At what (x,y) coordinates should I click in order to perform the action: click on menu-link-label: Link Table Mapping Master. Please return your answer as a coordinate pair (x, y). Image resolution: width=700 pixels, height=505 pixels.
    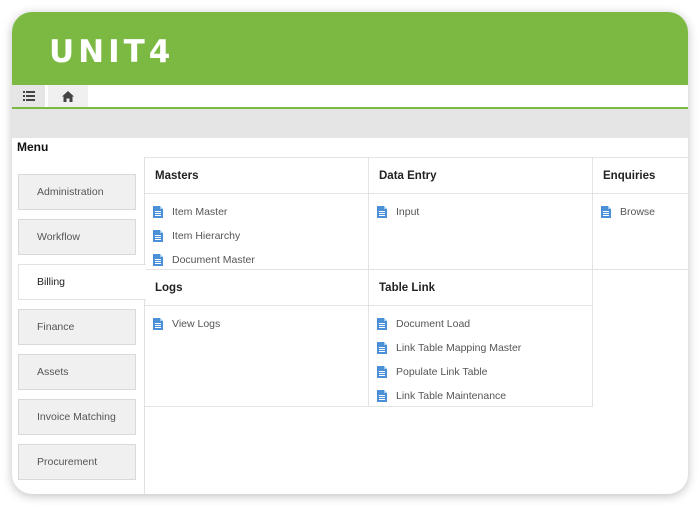
    Looking at the image, I should click on (459, 348).